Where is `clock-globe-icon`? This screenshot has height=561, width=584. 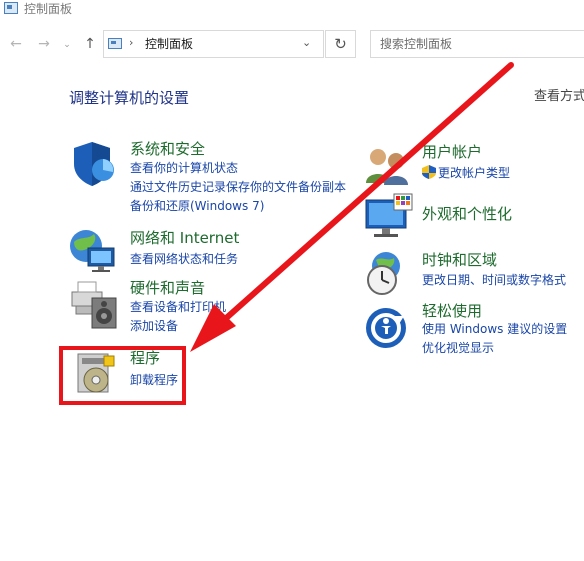 clock-globe-icon is located at coordinates (383, 273).